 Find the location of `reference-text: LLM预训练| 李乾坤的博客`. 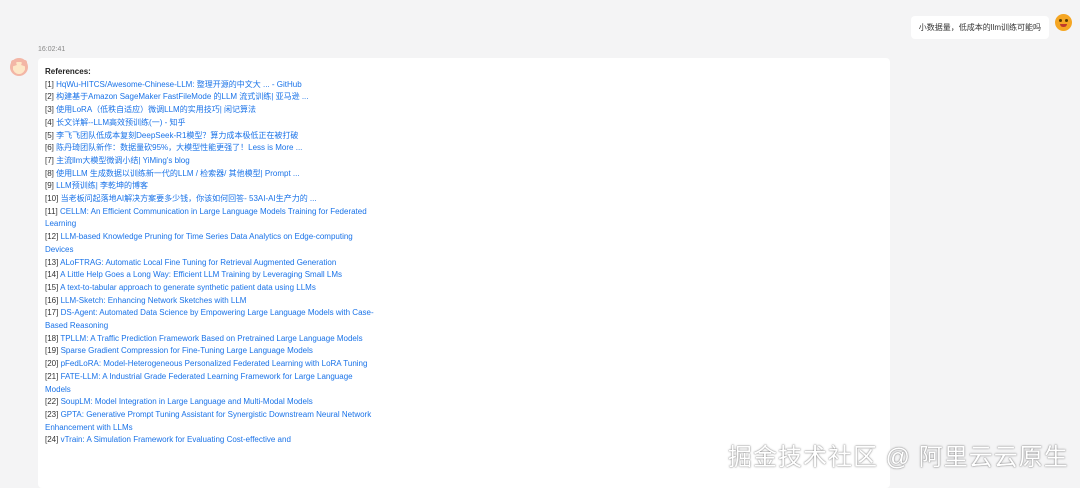

reference-text: LLM预训练| 李乾坤的博客 is located at coordinates (102, 185).